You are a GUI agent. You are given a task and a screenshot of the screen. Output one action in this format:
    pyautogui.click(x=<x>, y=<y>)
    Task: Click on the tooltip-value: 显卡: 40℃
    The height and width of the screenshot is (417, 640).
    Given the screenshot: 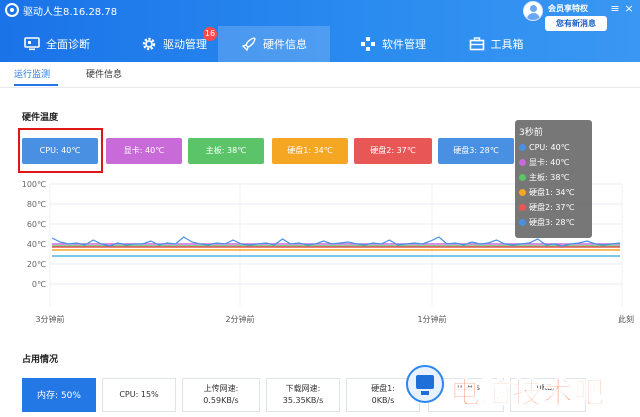 What is the action you would take?
    pyautogui.click(x=549, y=162)
    